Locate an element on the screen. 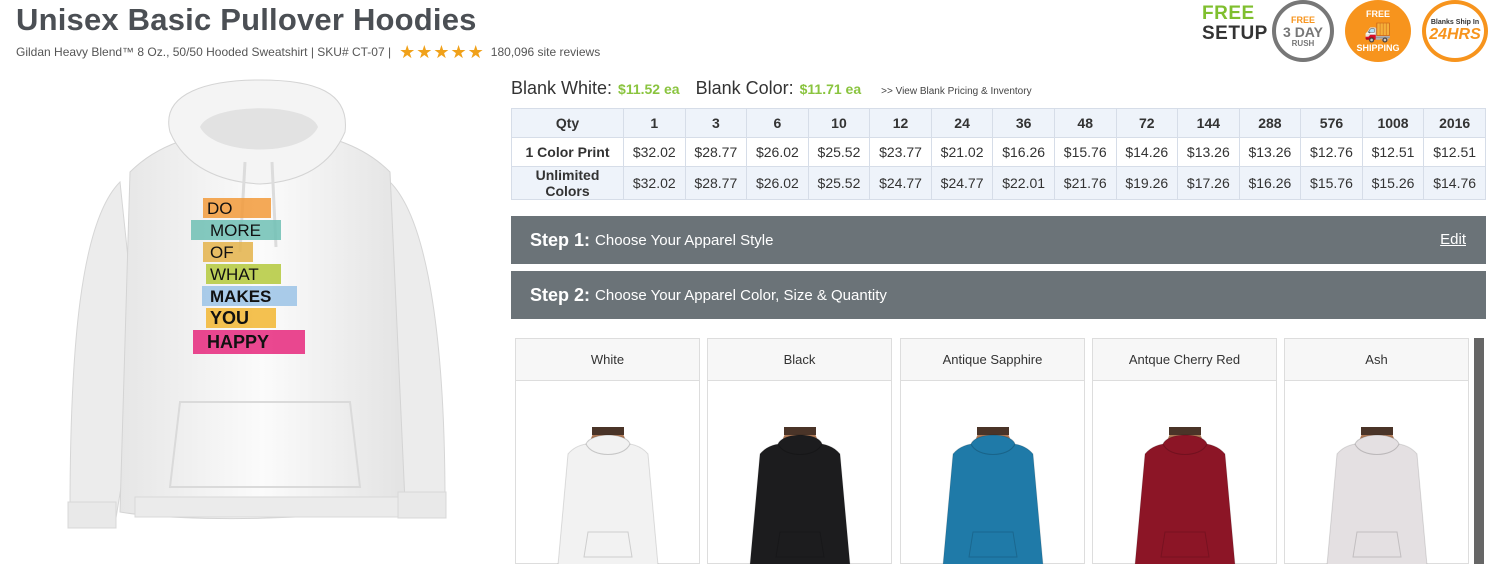 Image resolution: width=1502 pixels, height=564 pixels. col-qty-value: 1008 is located at coordinates (1393, 123).